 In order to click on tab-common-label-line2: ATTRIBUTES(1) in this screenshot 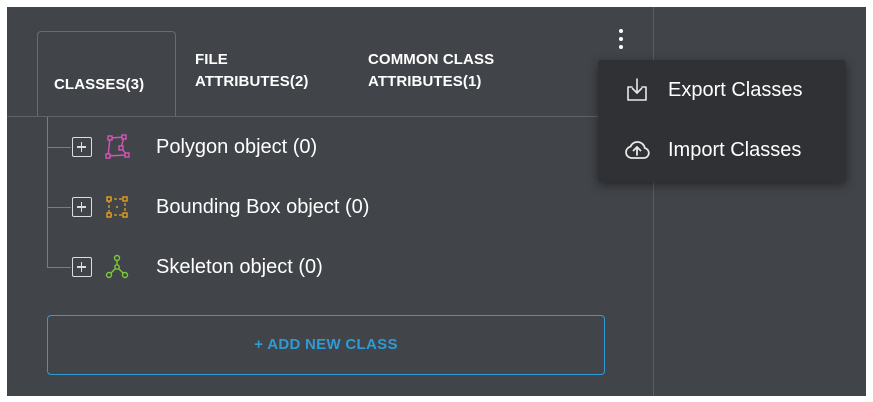, I will do `click(425, 81)`.